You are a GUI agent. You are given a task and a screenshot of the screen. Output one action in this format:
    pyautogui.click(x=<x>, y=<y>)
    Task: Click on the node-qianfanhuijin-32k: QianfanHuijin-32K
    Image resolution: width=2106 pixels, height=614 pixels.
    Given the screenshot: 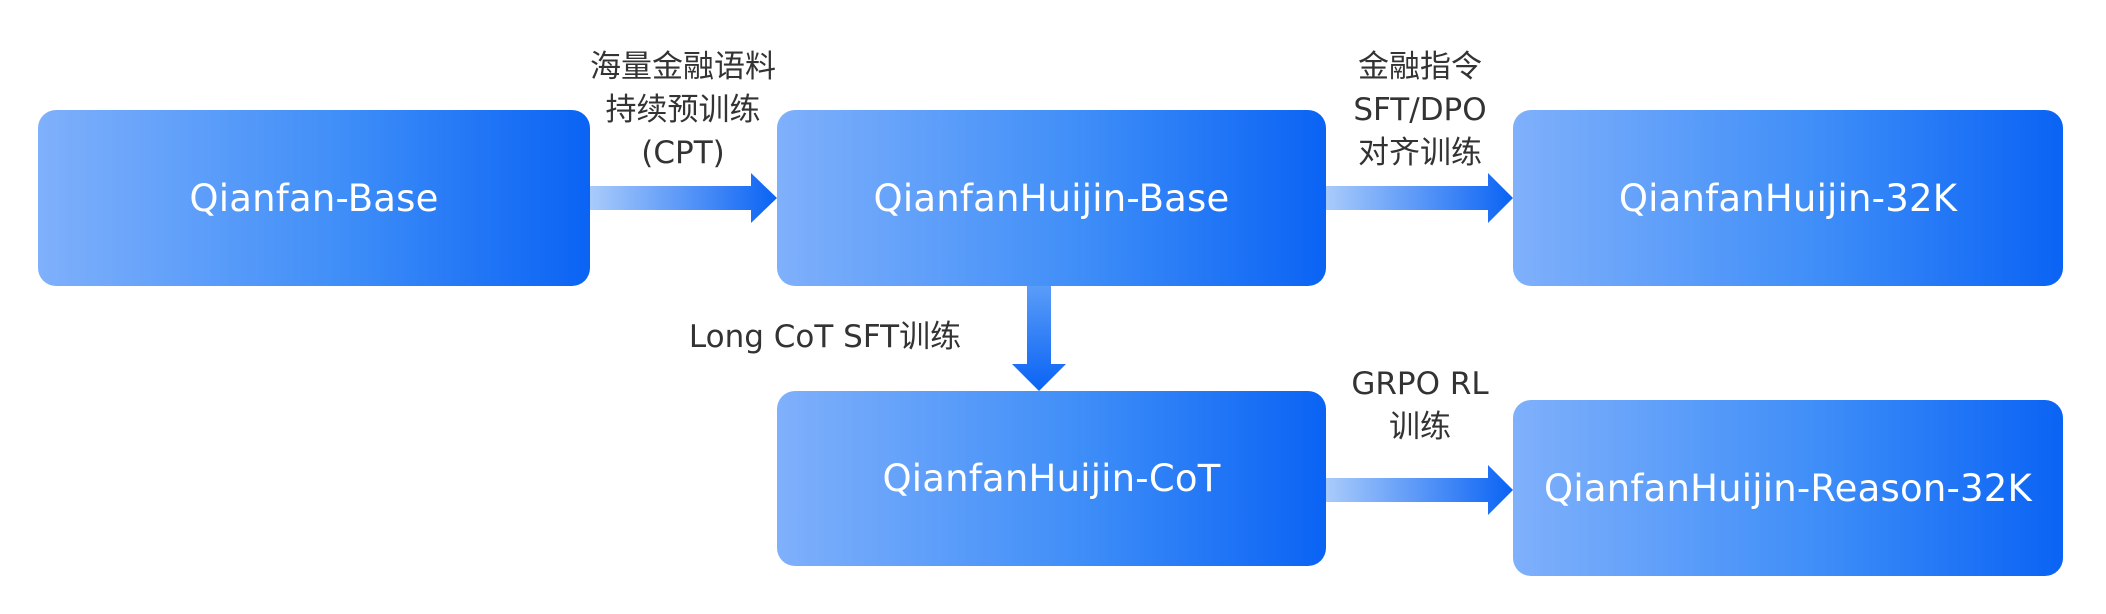 What is the action you would take?
    pyautogui.click(x=1788, y=198)
    